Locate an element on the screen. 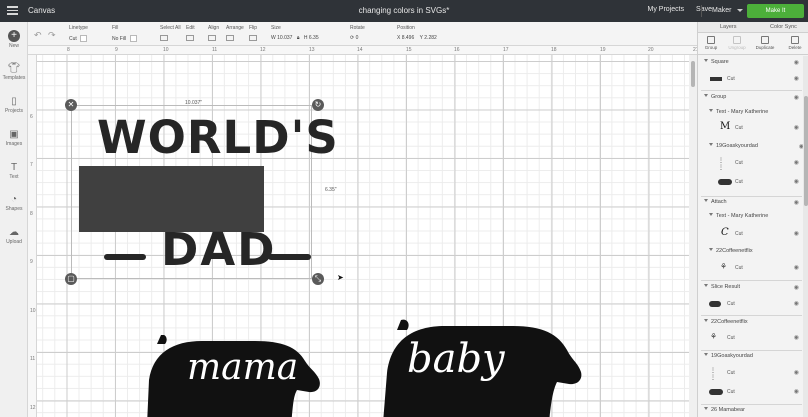 Image resolution: width=808 pixels, height=417 pixels. sidebar-item-text: T Text is located at coordinates (14, 171).